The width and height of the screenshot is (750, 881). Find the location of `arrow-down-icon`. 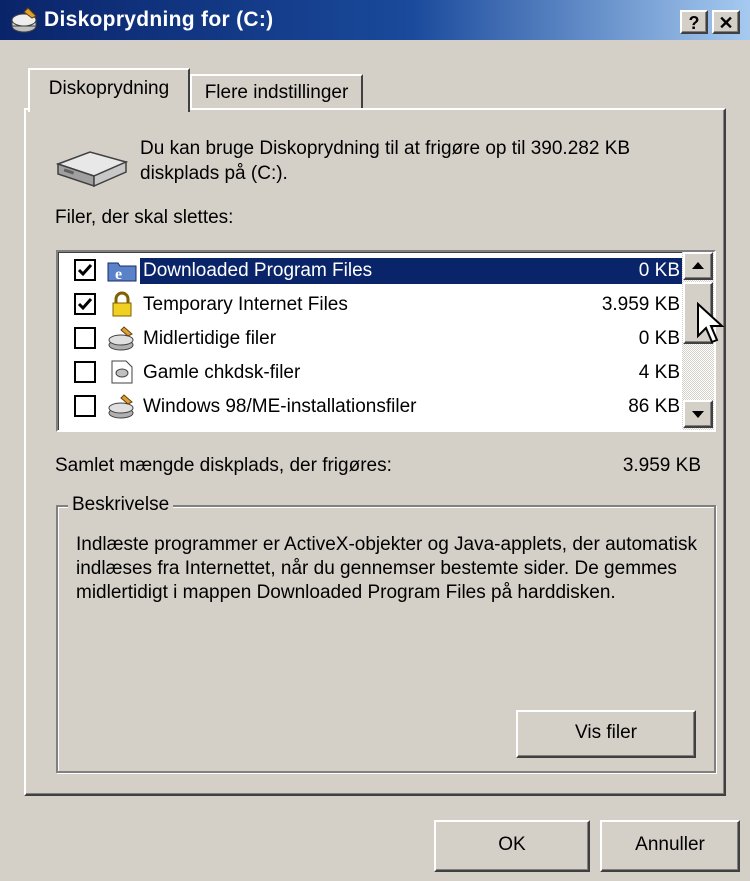

arrow-down-icon is located at coordinates (698, 414).